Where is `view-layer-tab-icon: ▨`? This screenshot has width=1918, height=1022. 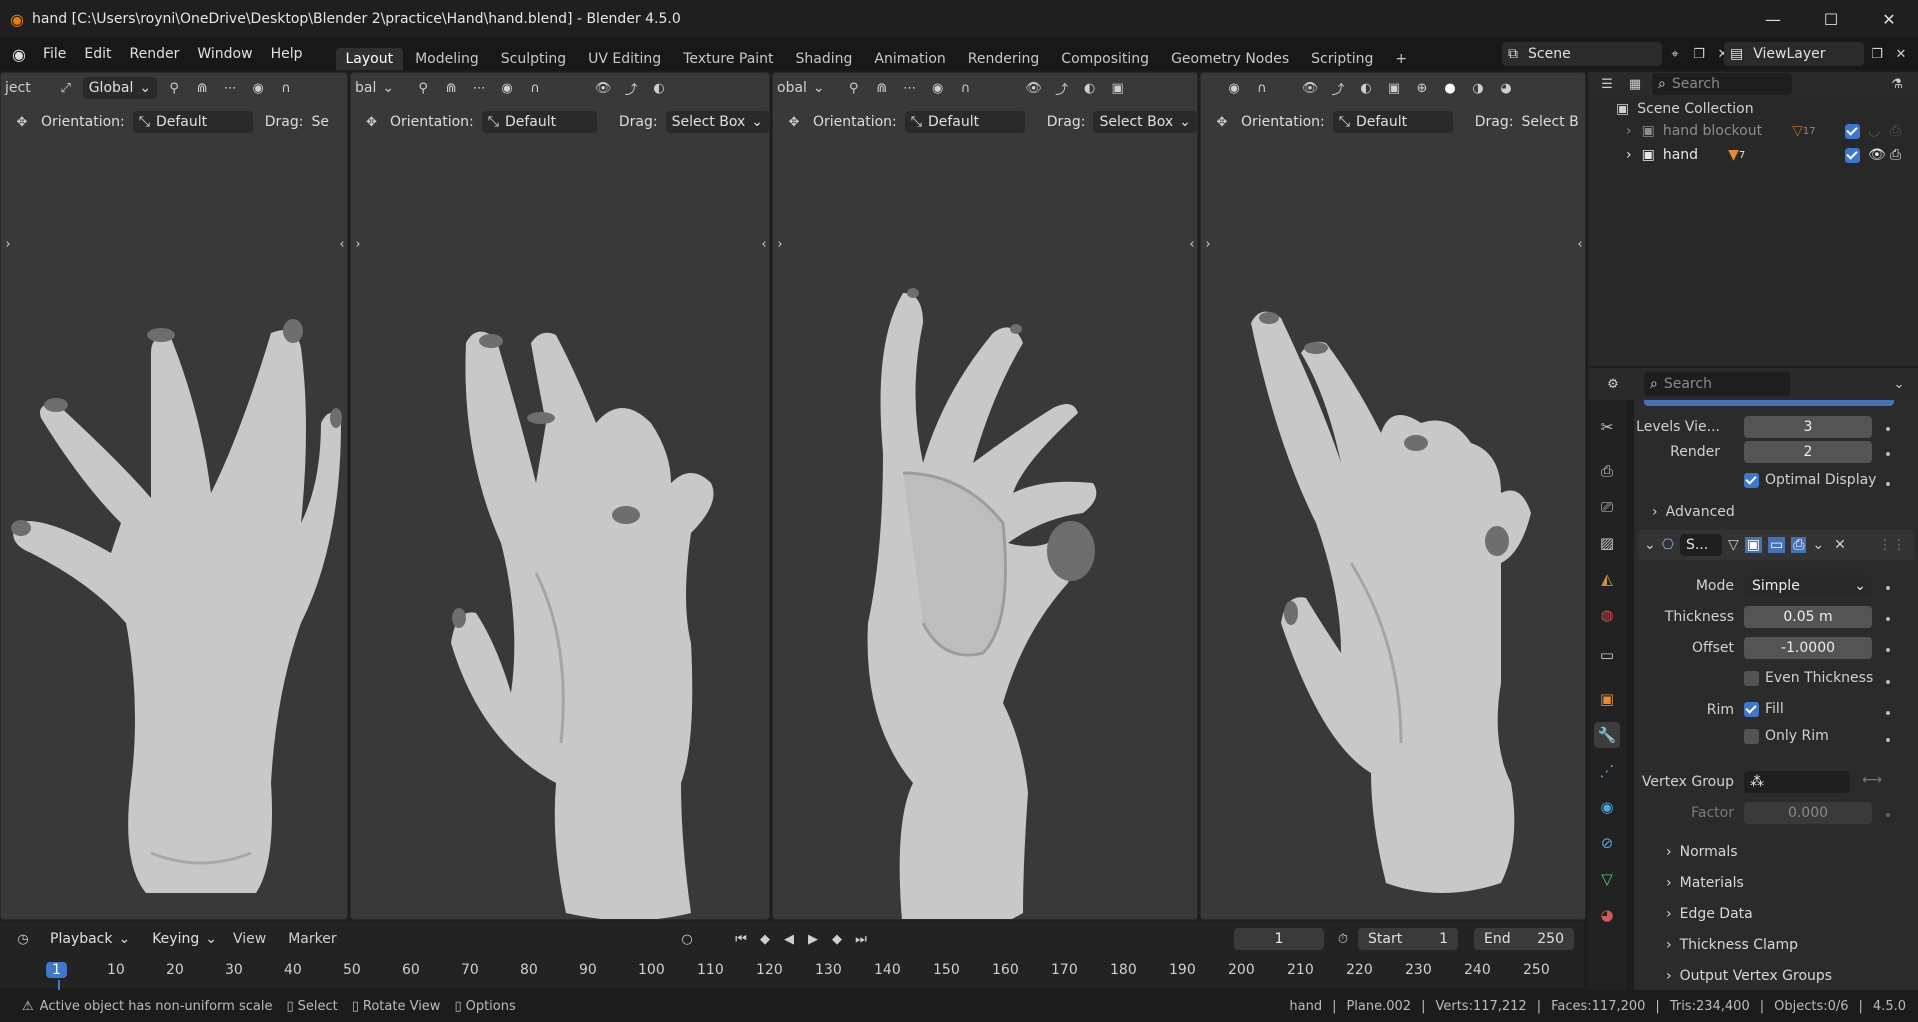 view-layer-tab-icon: ▨ is located at coordinates (1607, 543).